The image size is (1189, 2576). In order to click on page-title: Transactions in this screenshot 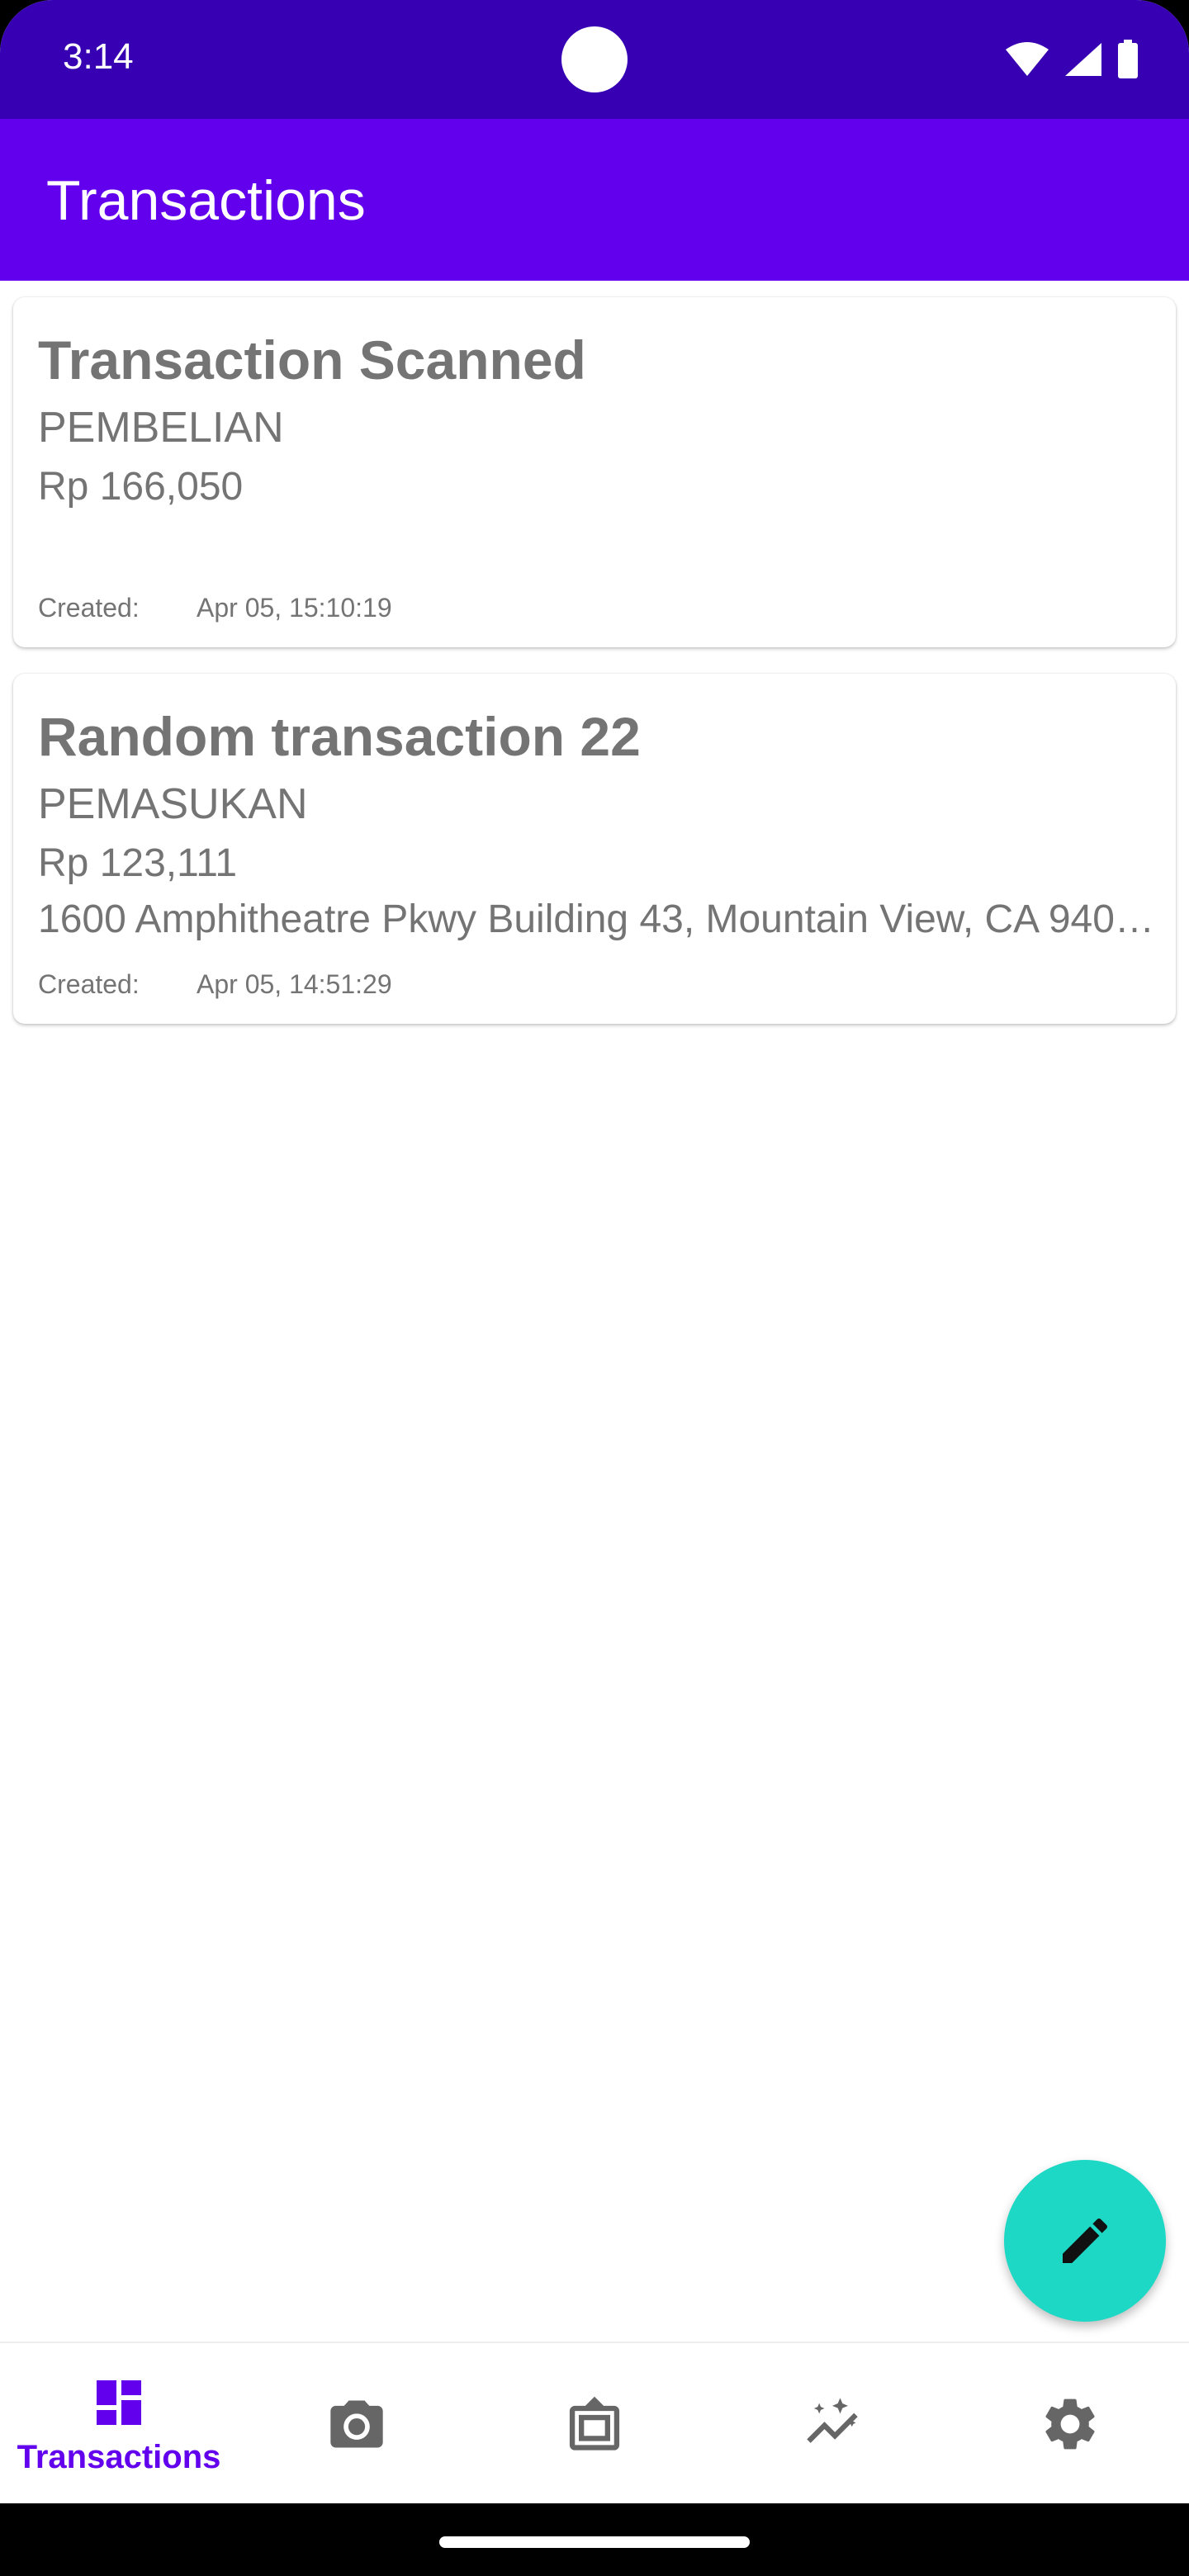, I will do `click(206, 200)`.